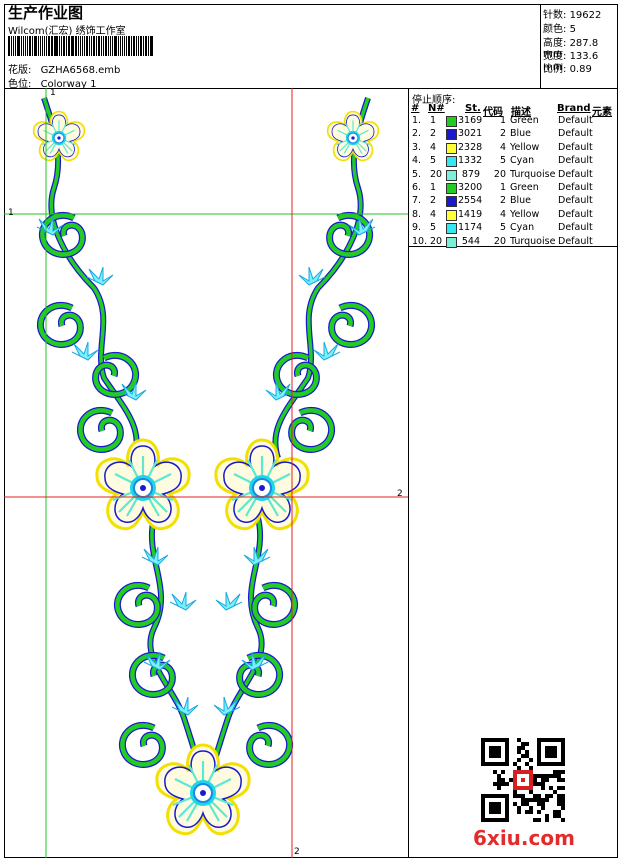  I want to click on guide-marker-h2: 2, so click(400, 494).